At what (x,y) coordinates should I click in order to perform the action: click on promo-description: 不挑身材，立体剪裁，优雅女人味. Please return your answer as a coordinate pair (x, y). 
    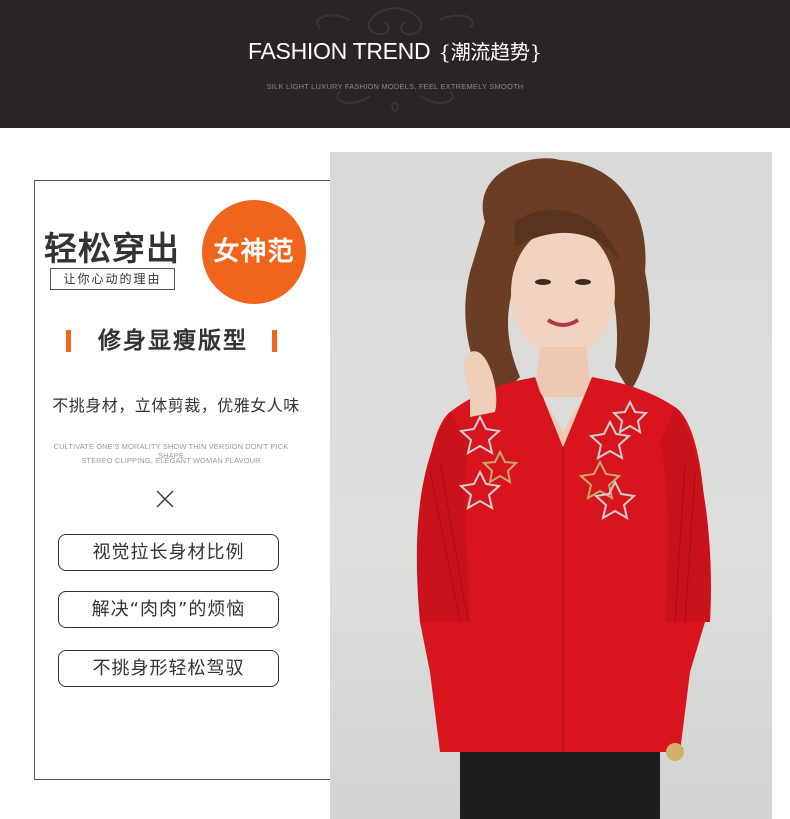
    Looking at the image, I should click on (176, 405).